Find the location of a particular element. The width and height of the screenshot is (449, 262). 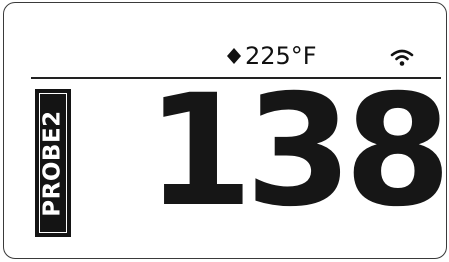

probe-label-tag: PROBE2 is located at coordinates (53, 163).